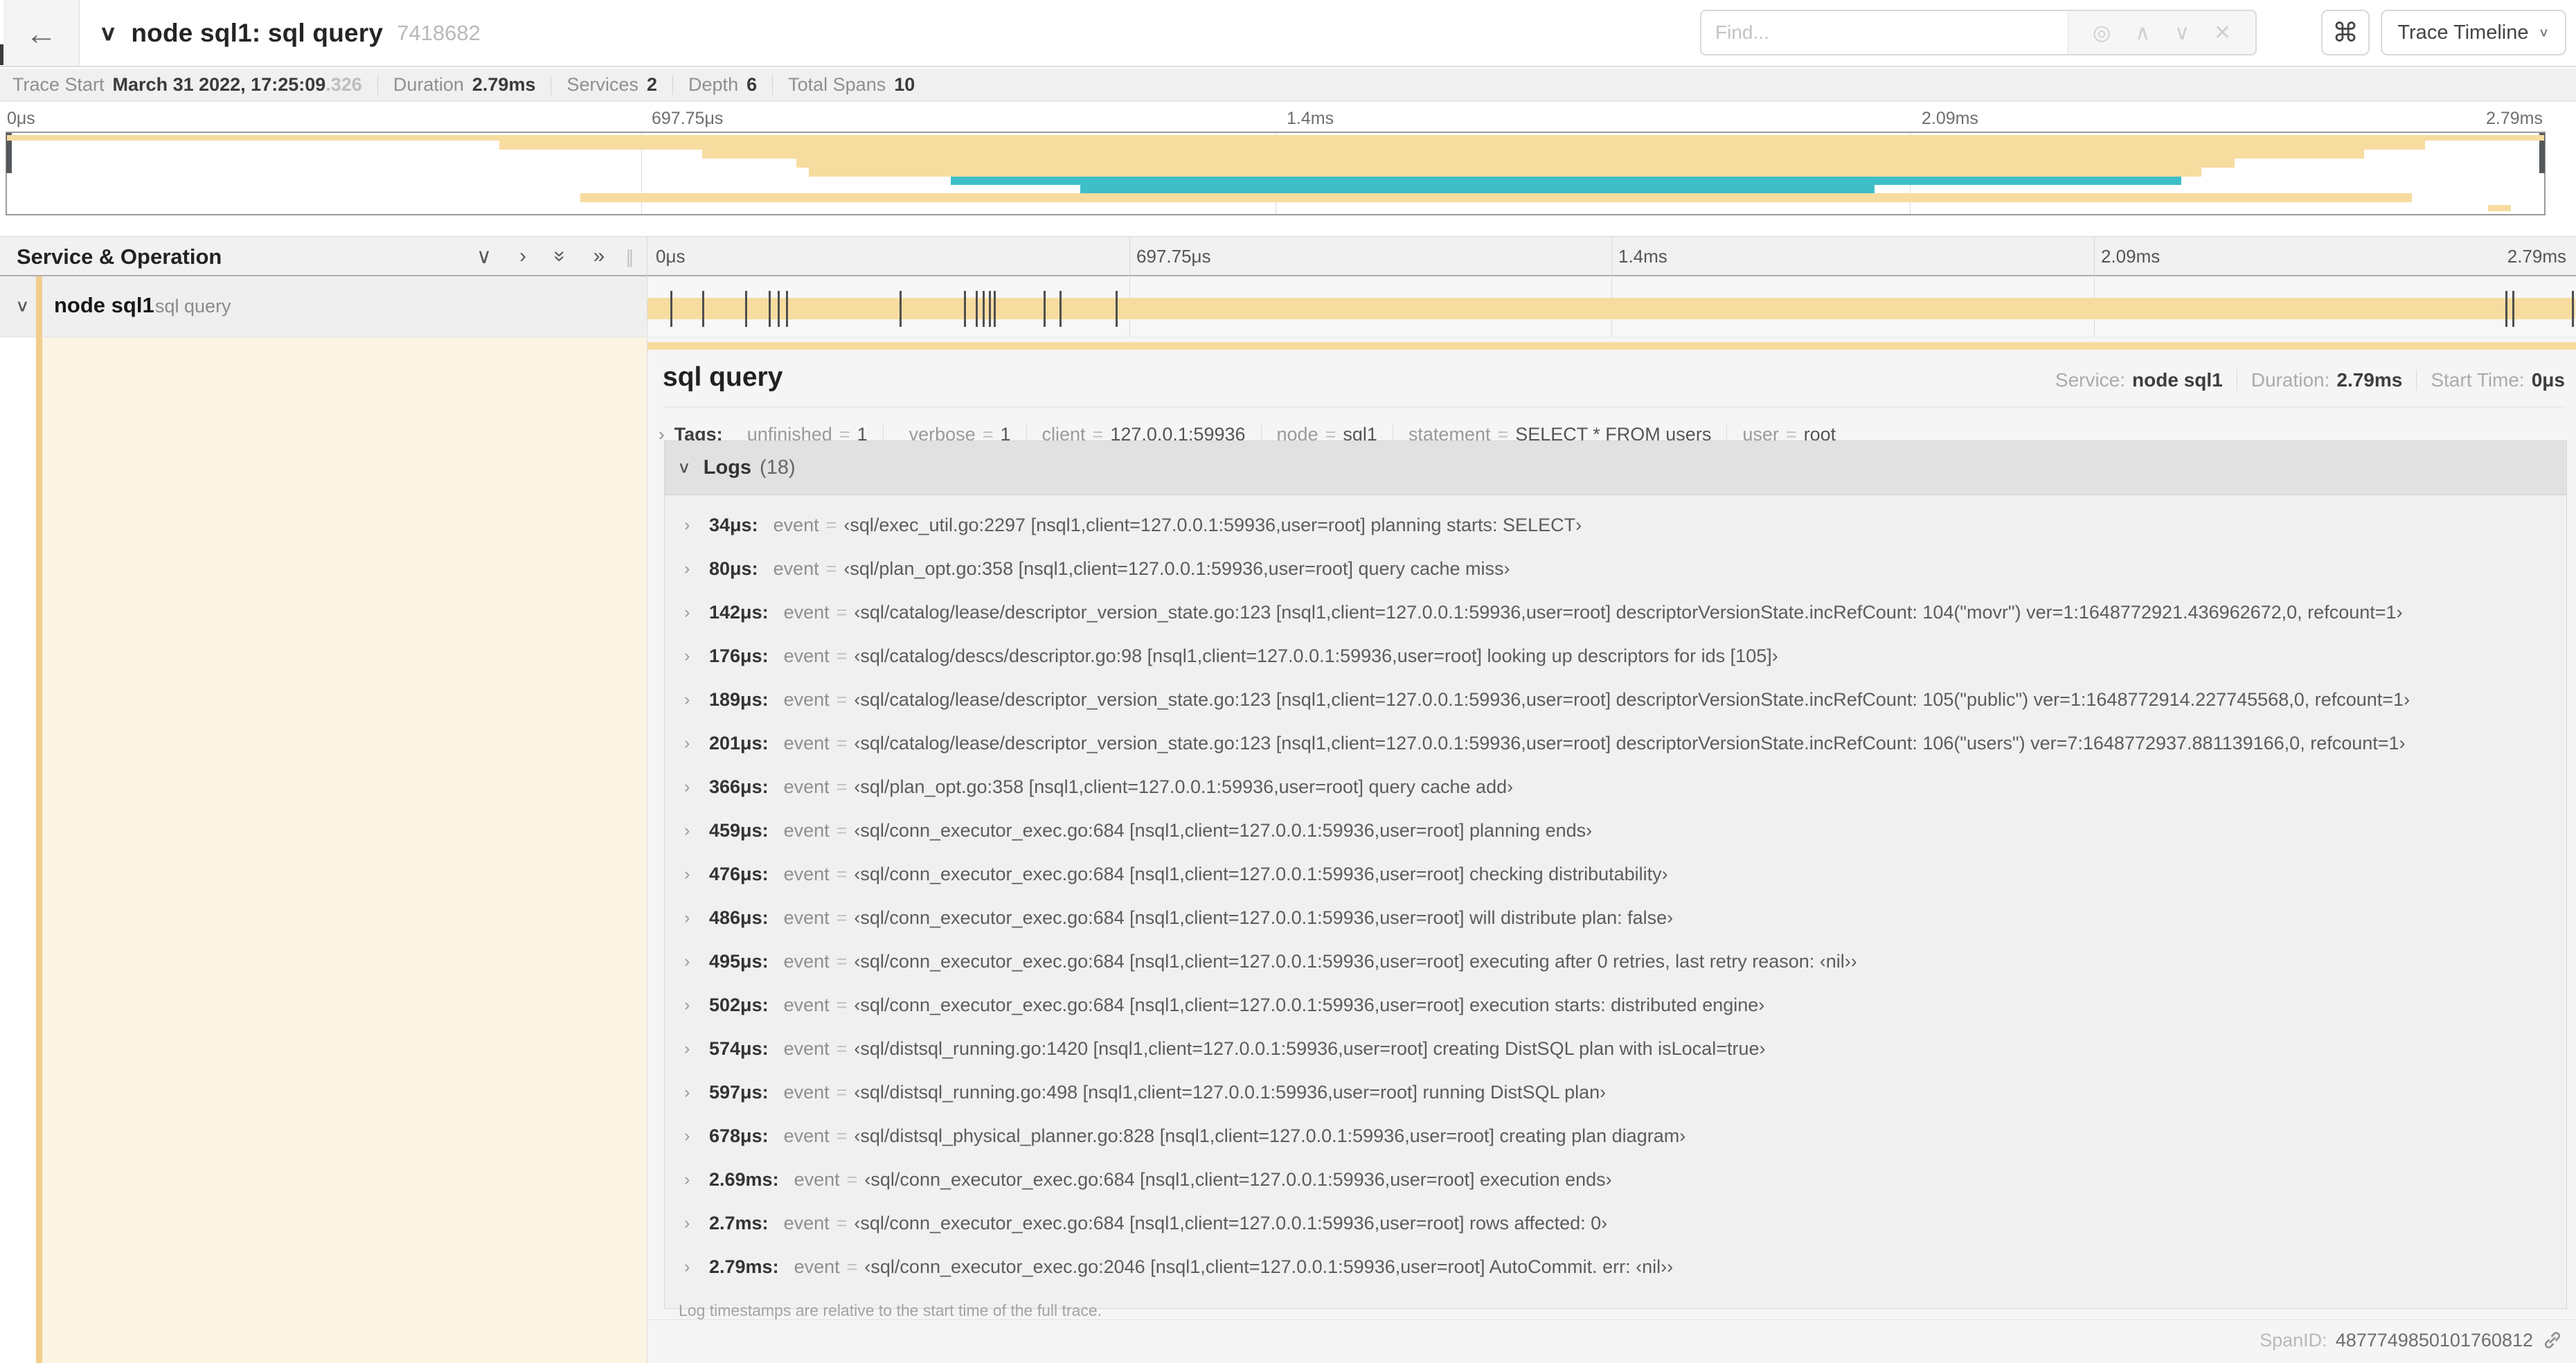 Image resolution: width=2576 pixels, height=1363 pixels. What do you see at coordinates (739, 874) in the screenshot?
I see `log-timestamp: 476μs:` at bounding box center [739, 874].